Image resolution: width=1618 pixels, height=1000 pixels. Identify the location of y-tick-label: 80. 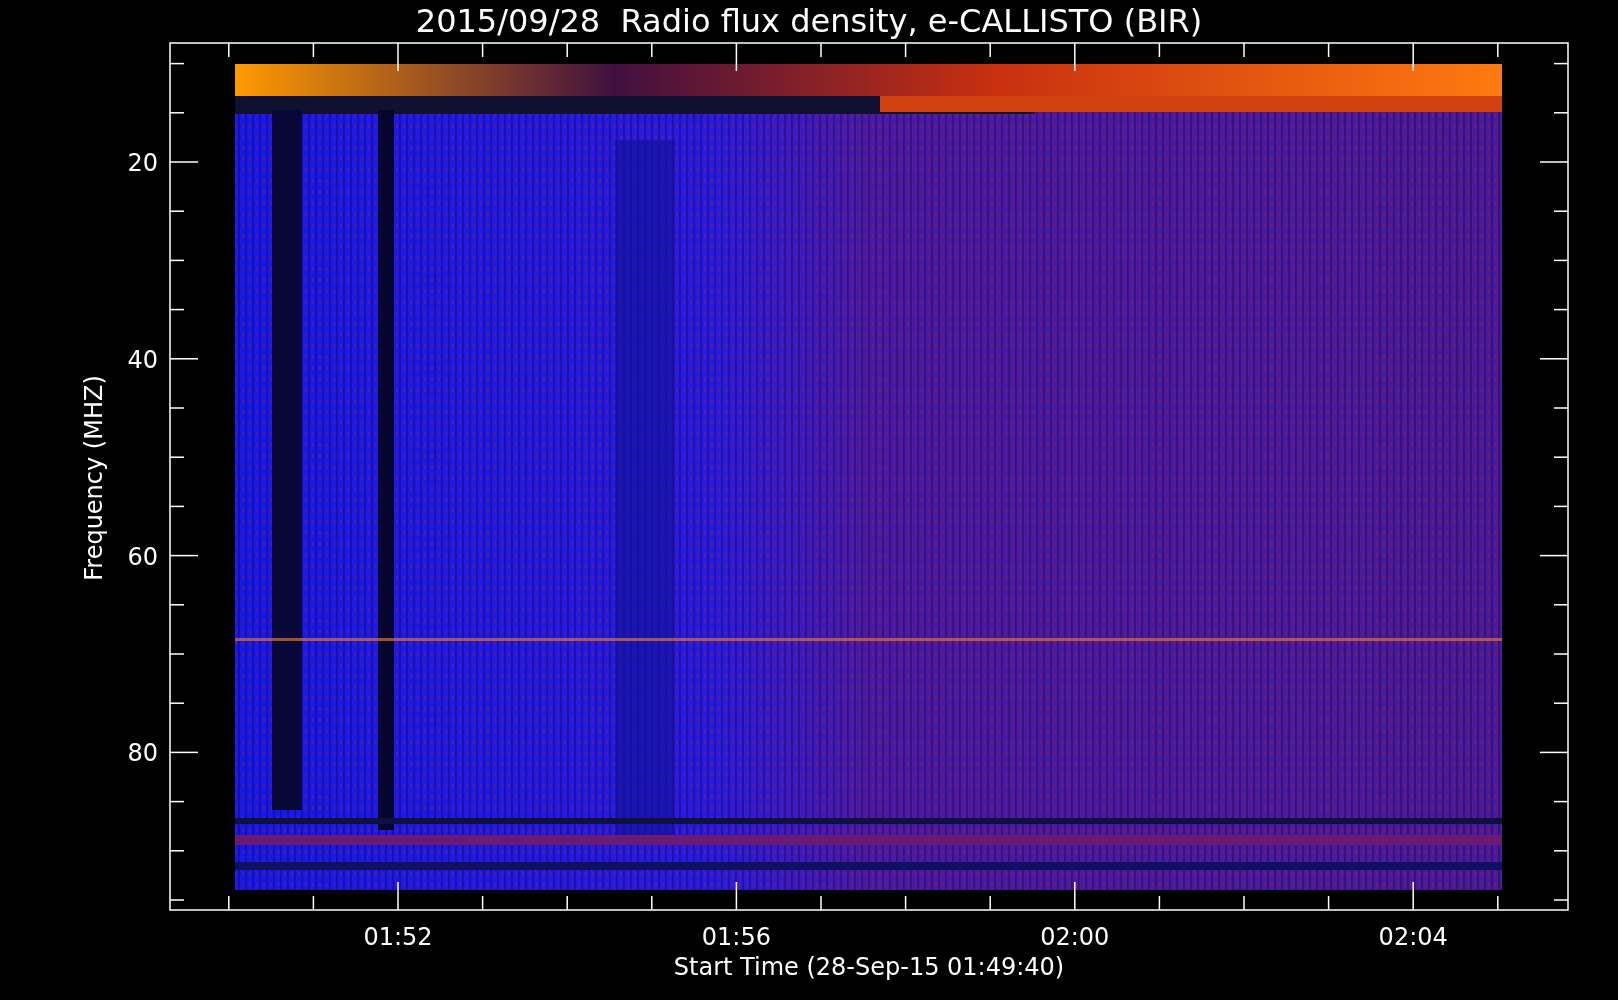
(142, 753).